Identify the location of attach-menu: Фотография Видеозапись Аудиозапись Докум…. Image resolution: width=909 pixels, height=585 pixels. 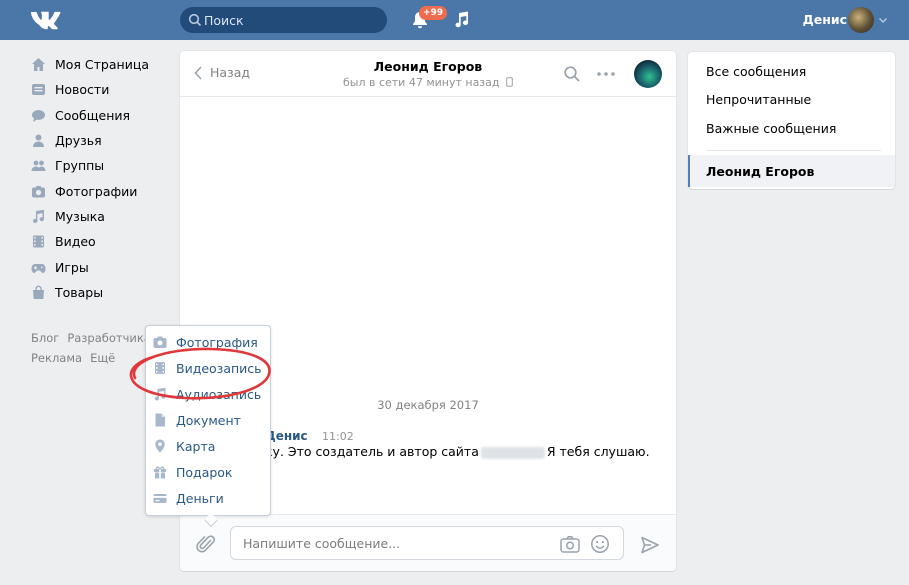
(208, 426).